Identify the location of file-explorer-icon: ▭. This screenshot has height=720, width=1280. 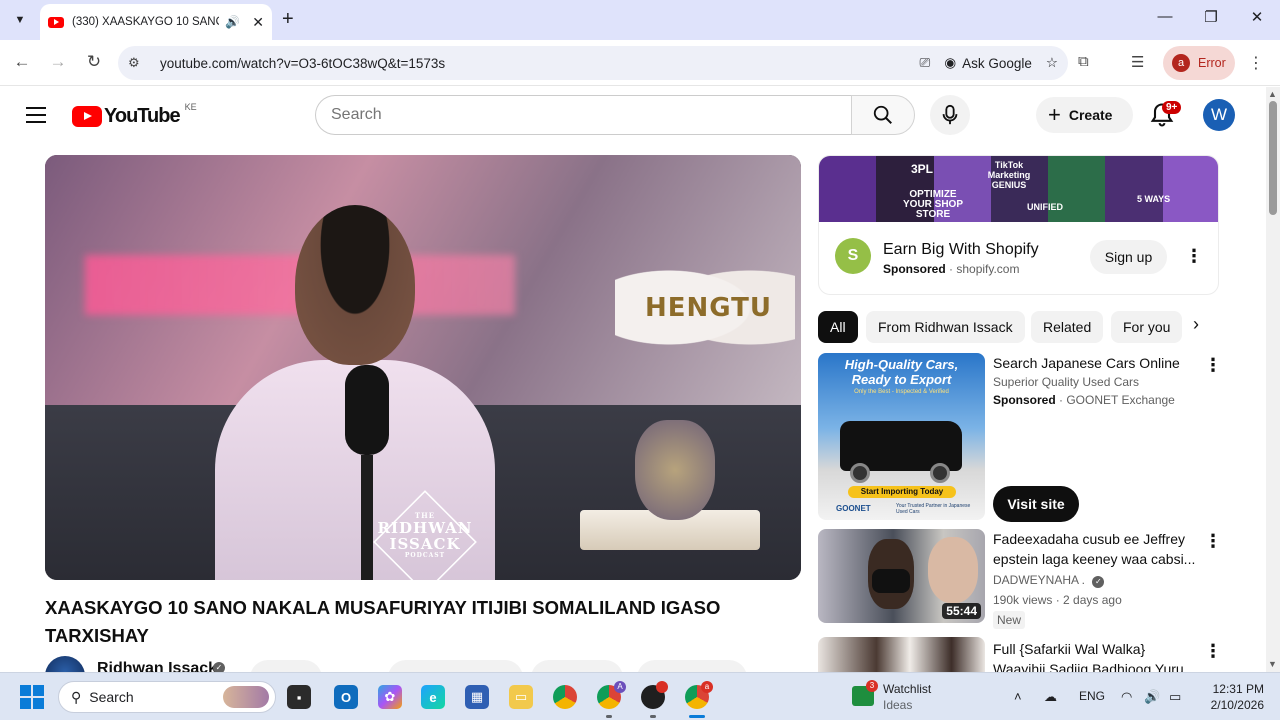
(521, 697).